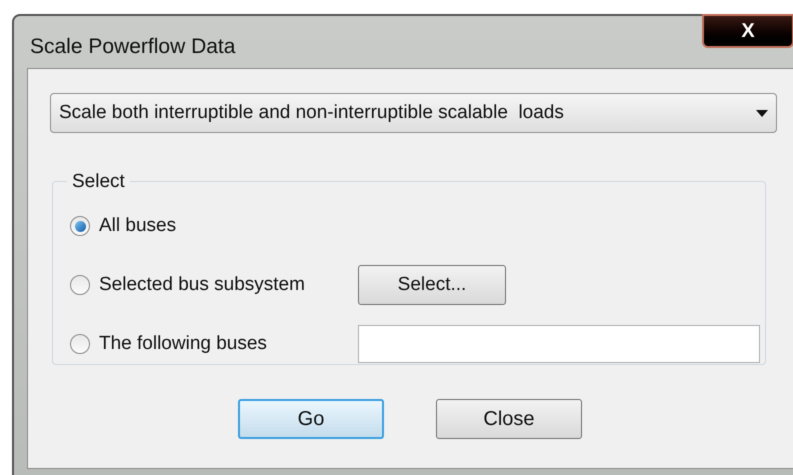  Describe the element at coordinates (762, 113) in the screenshot. I see `dropdown-arrow-icon` at that location.